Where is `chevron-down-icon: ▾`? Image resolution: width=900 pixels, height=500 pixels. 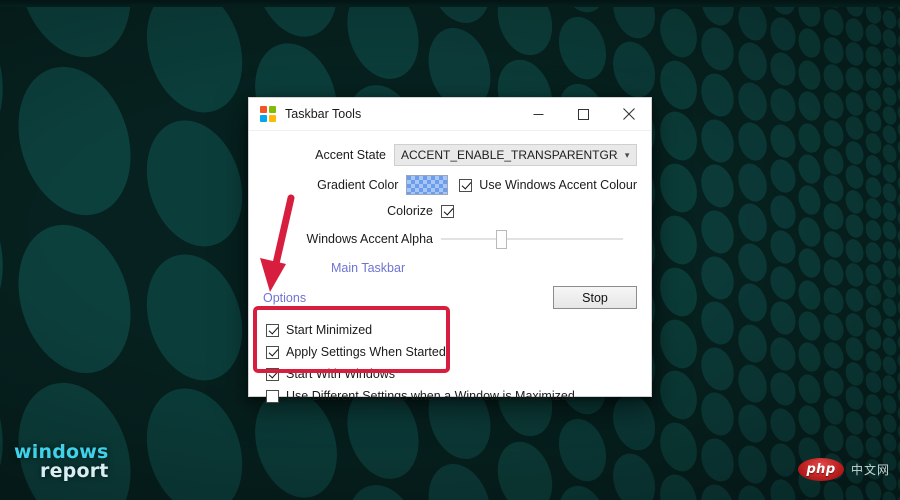
chevron-down-icon: ▾ is located at coordinates (627, 154).